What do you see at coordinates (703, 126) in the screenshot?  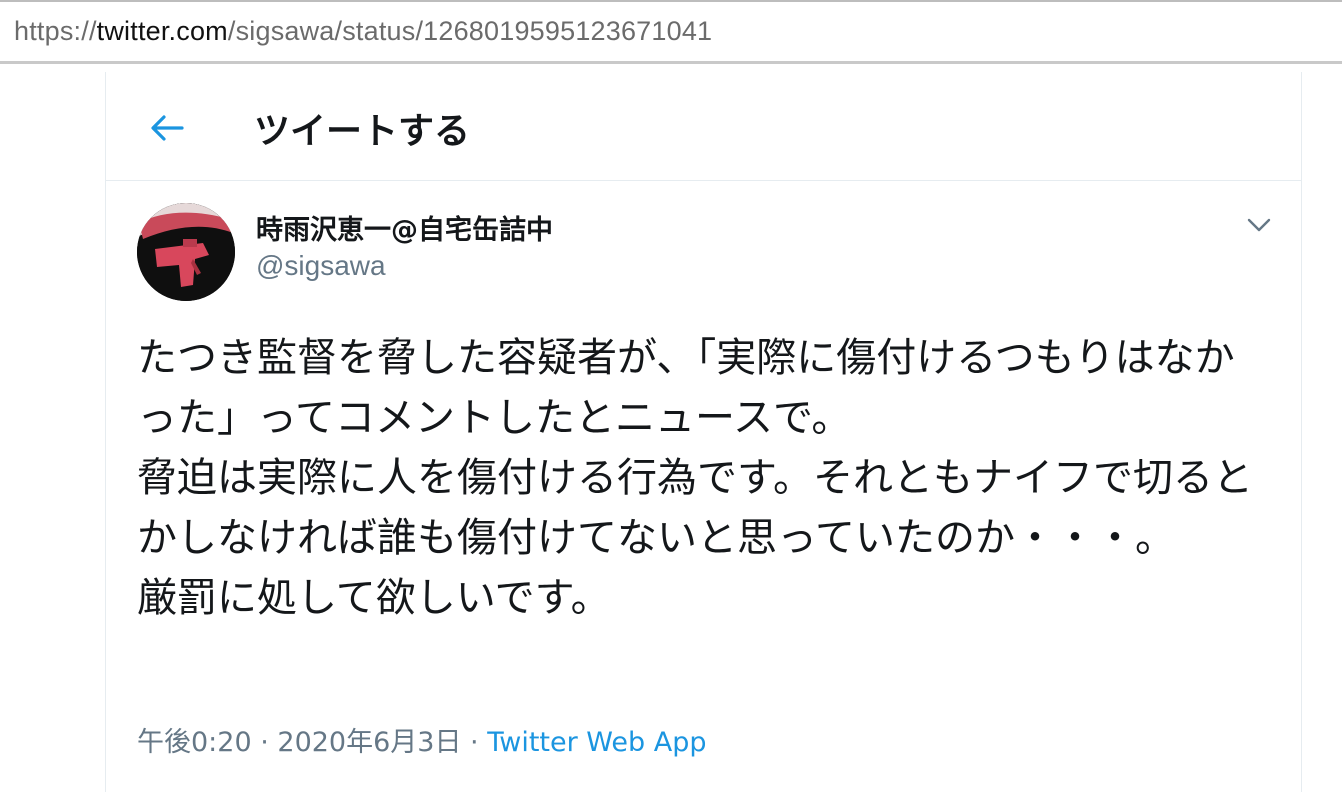 I see `page-header: ツイートする` at bounding box center [703, 126].